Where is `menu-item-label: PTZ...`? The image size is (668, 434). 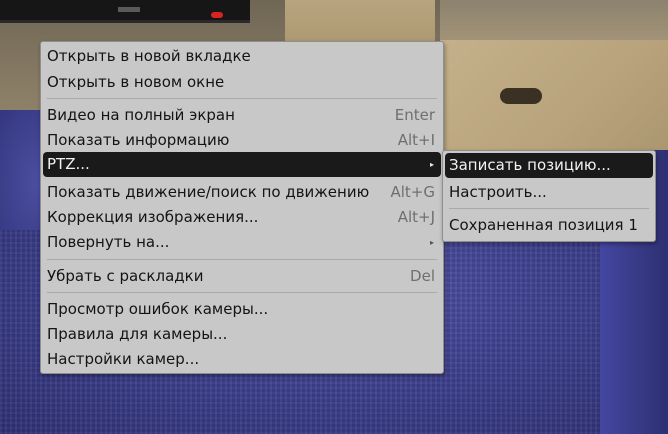 menu-item-label: PTZ... is located at coordinates (68, 164).